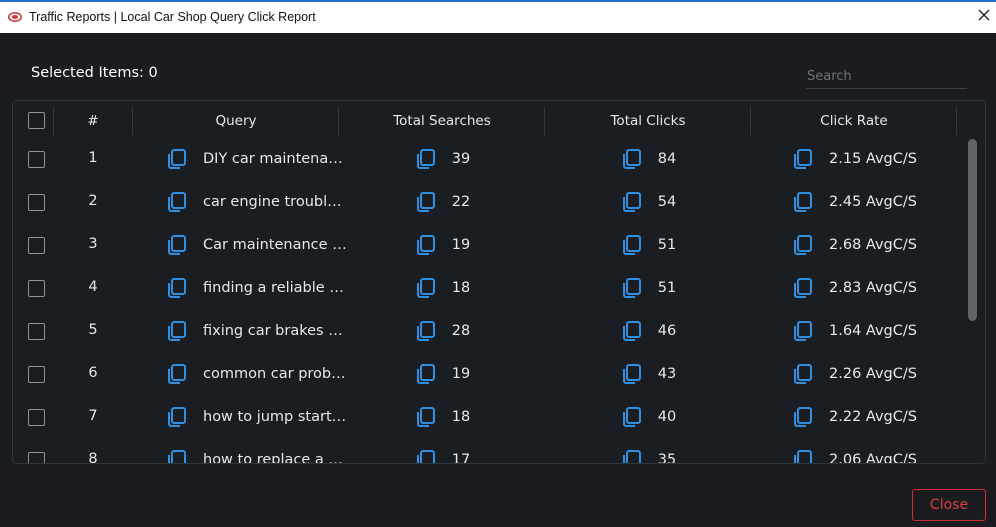  Describe the element at coordinates (667, 201) in the screenshot. I see `total-clicks-value: 54` at that location.